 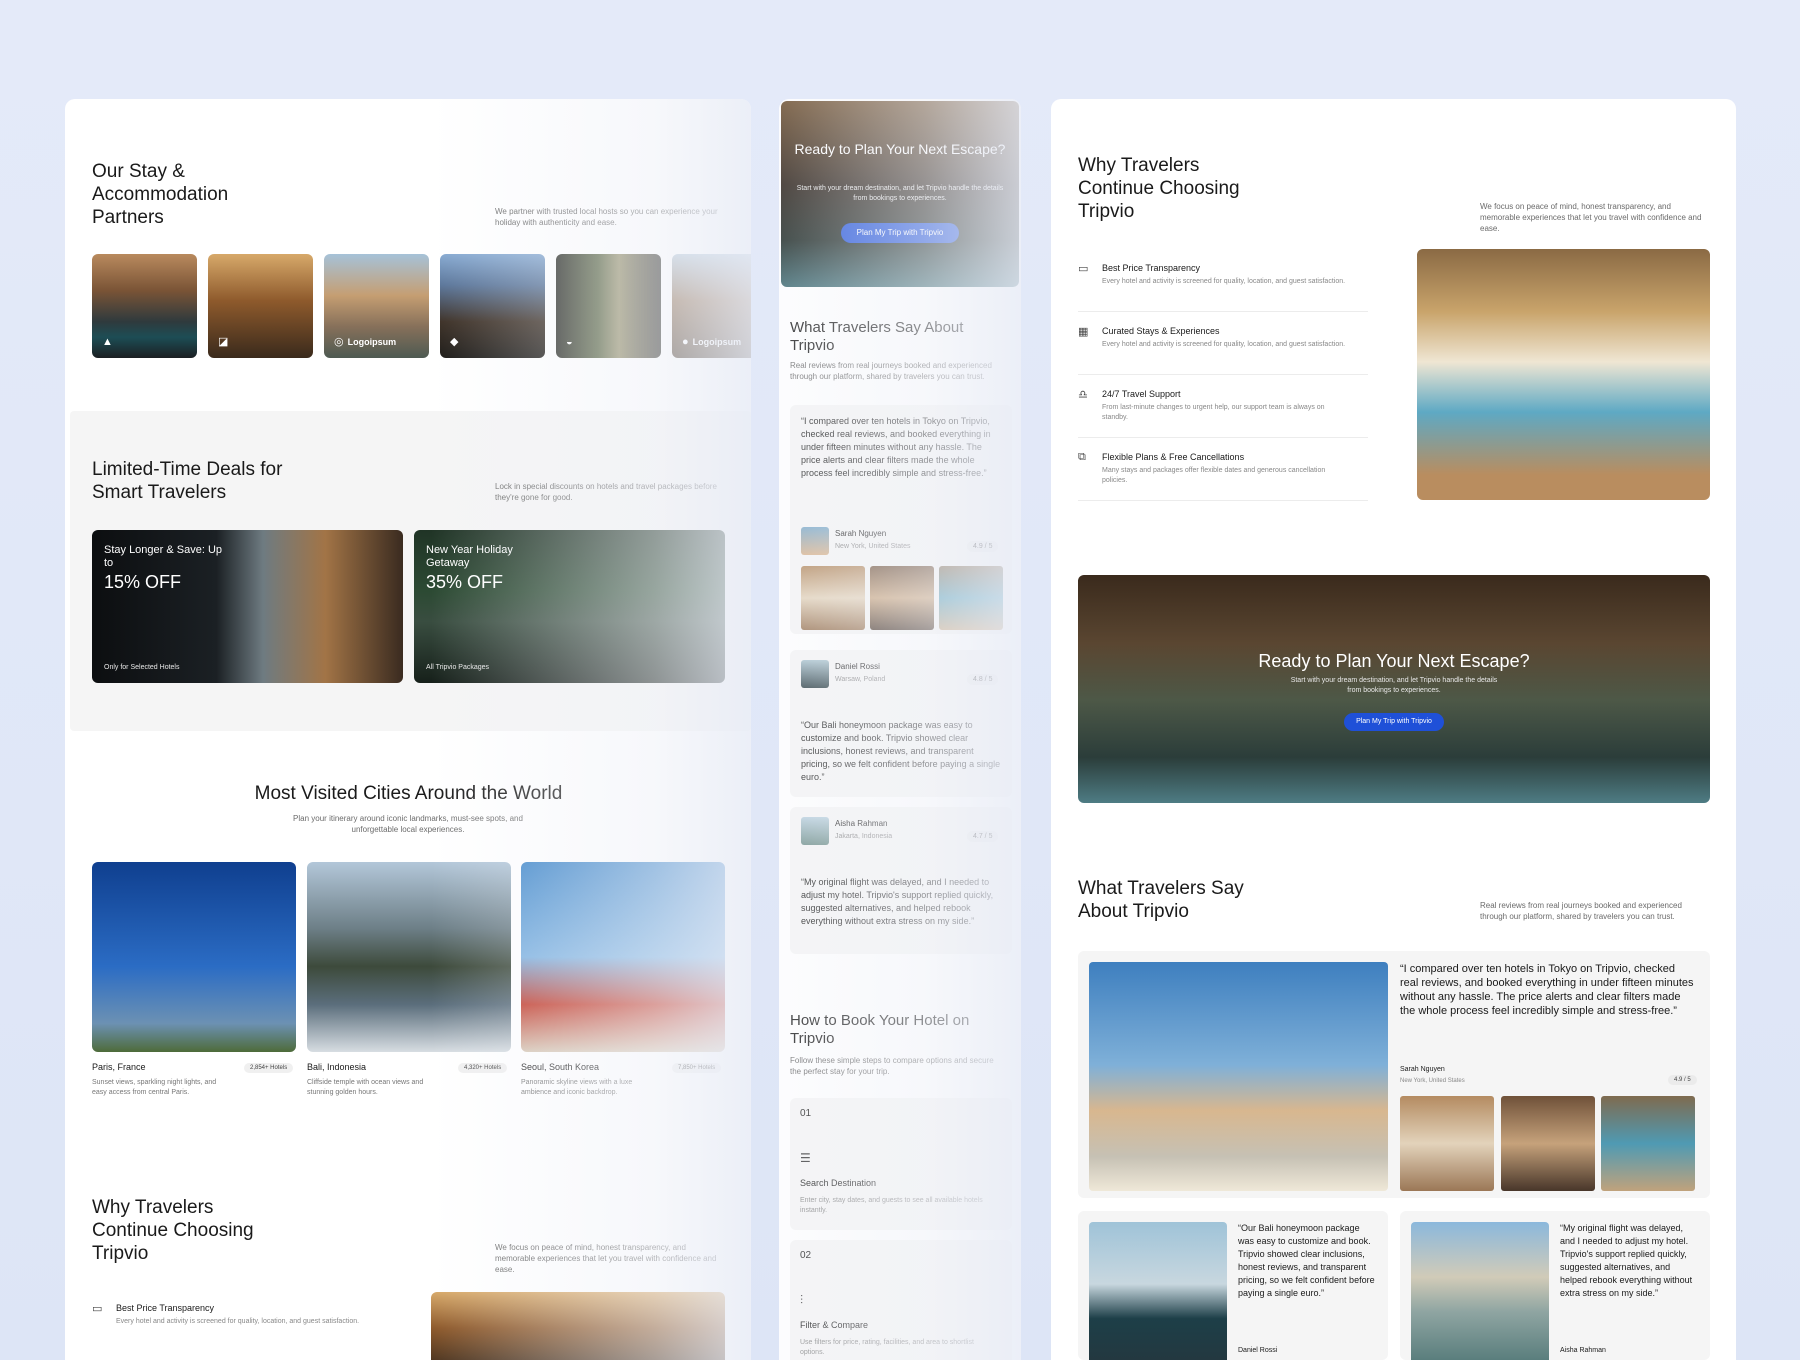 I want to click on deal-percent: 15% OFF, so click(x=143, y=582).